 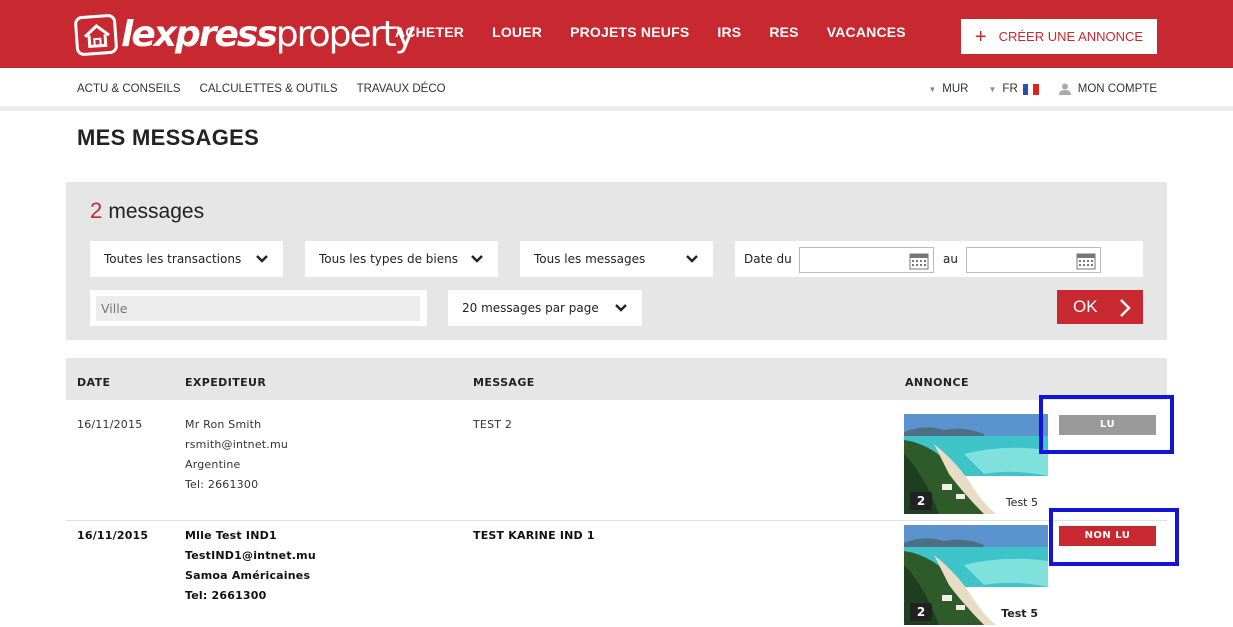 What do you see at coordinates (1125, 308) in the screenshot?
I see `chevron-right-icon` at bounding box center [1125, 308].